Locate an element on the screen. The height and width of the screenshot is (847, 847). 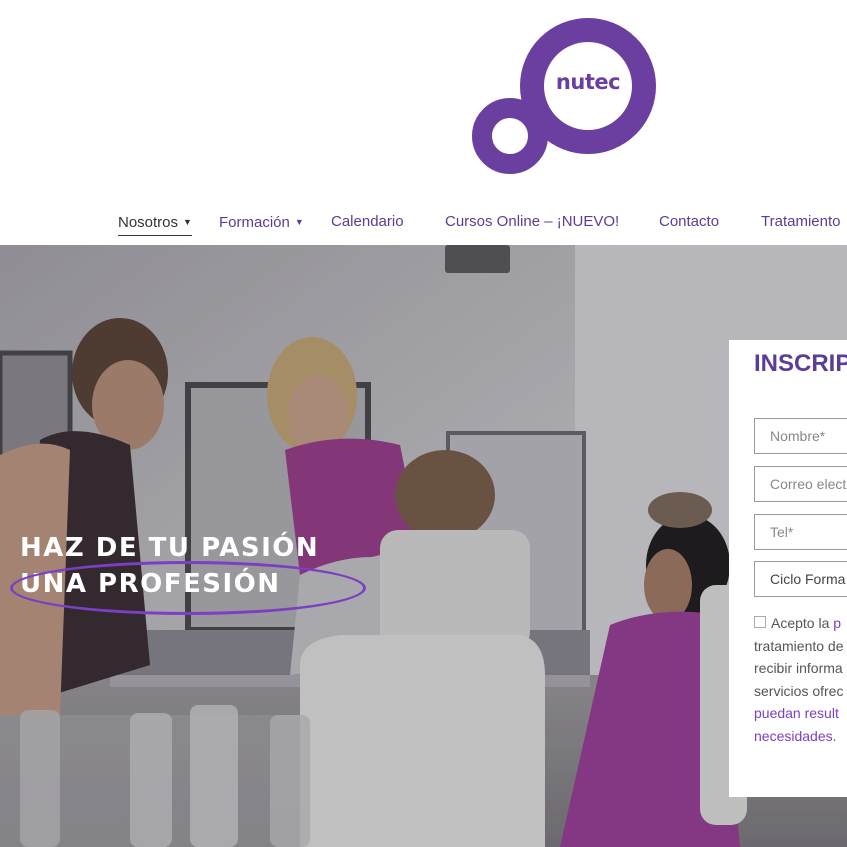
nav-item-label: Tratamiento is located at coordinates (801, 221).